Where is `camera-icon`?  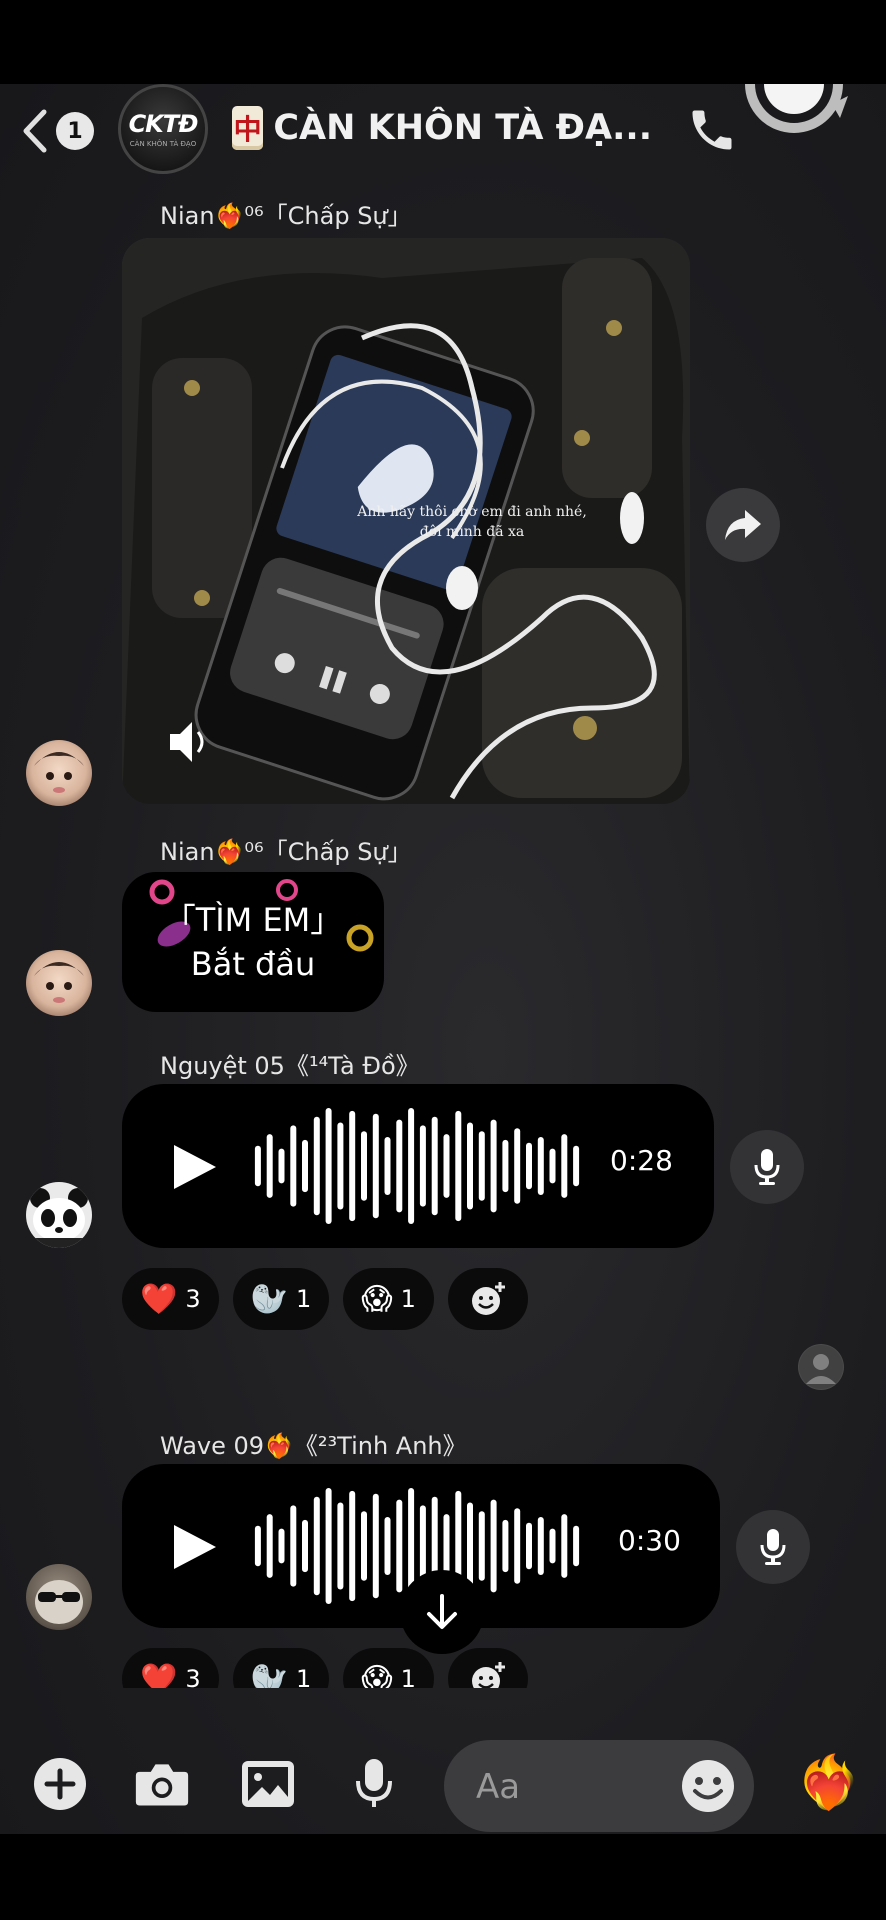 camera-icon is located at coordinates (162, 1785).